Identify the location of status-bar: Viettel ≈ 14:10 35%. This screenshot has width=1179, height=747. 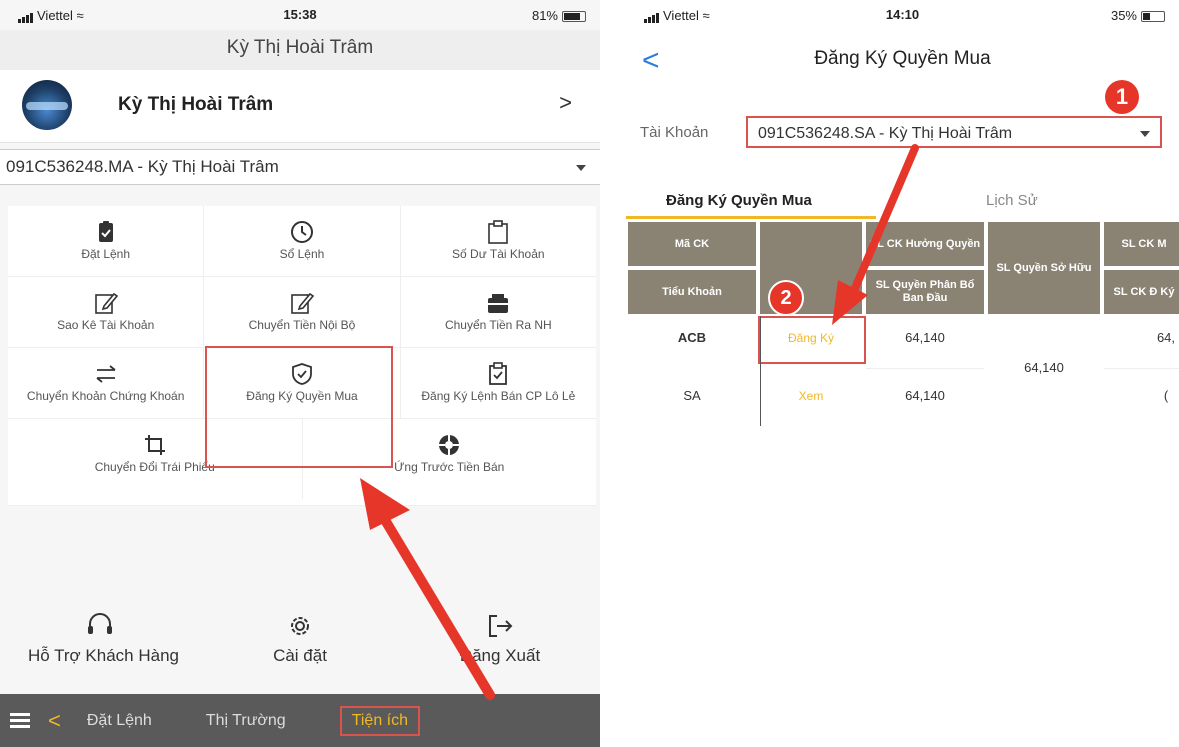
(902, 15).